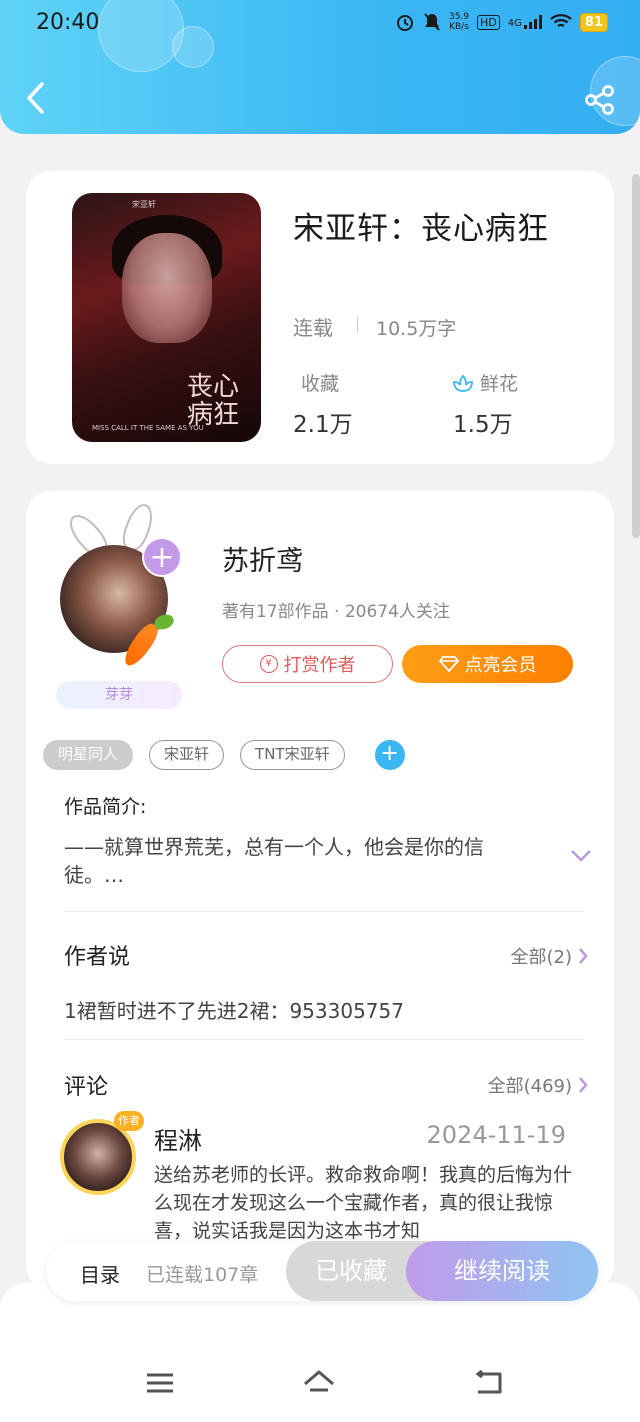 The image size is (640, 1422). I want to click on continue-reading-button: 继续阅读, so click(502, 1271).